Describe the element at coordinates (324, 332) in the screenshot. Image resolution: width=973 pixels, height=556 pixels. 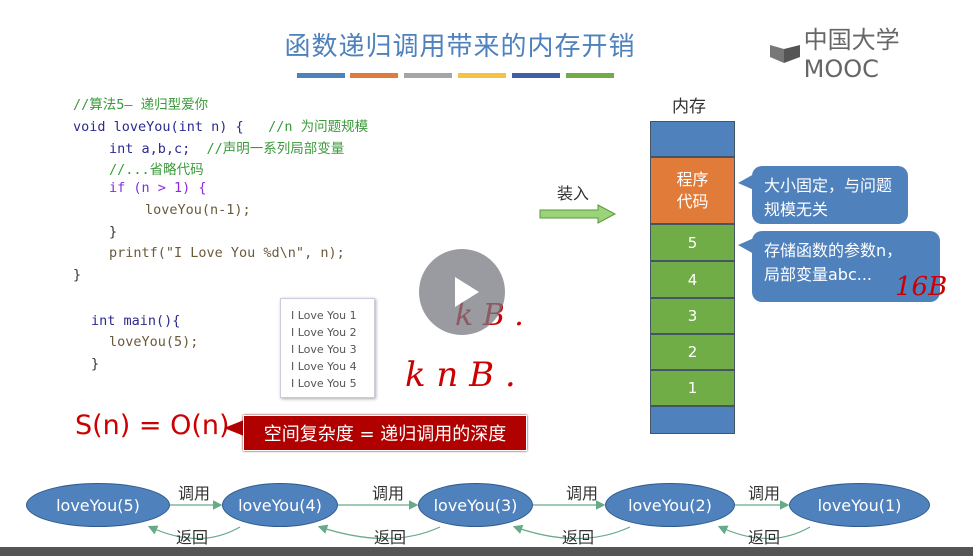
I see `output-line: I Love You 2` at that location.